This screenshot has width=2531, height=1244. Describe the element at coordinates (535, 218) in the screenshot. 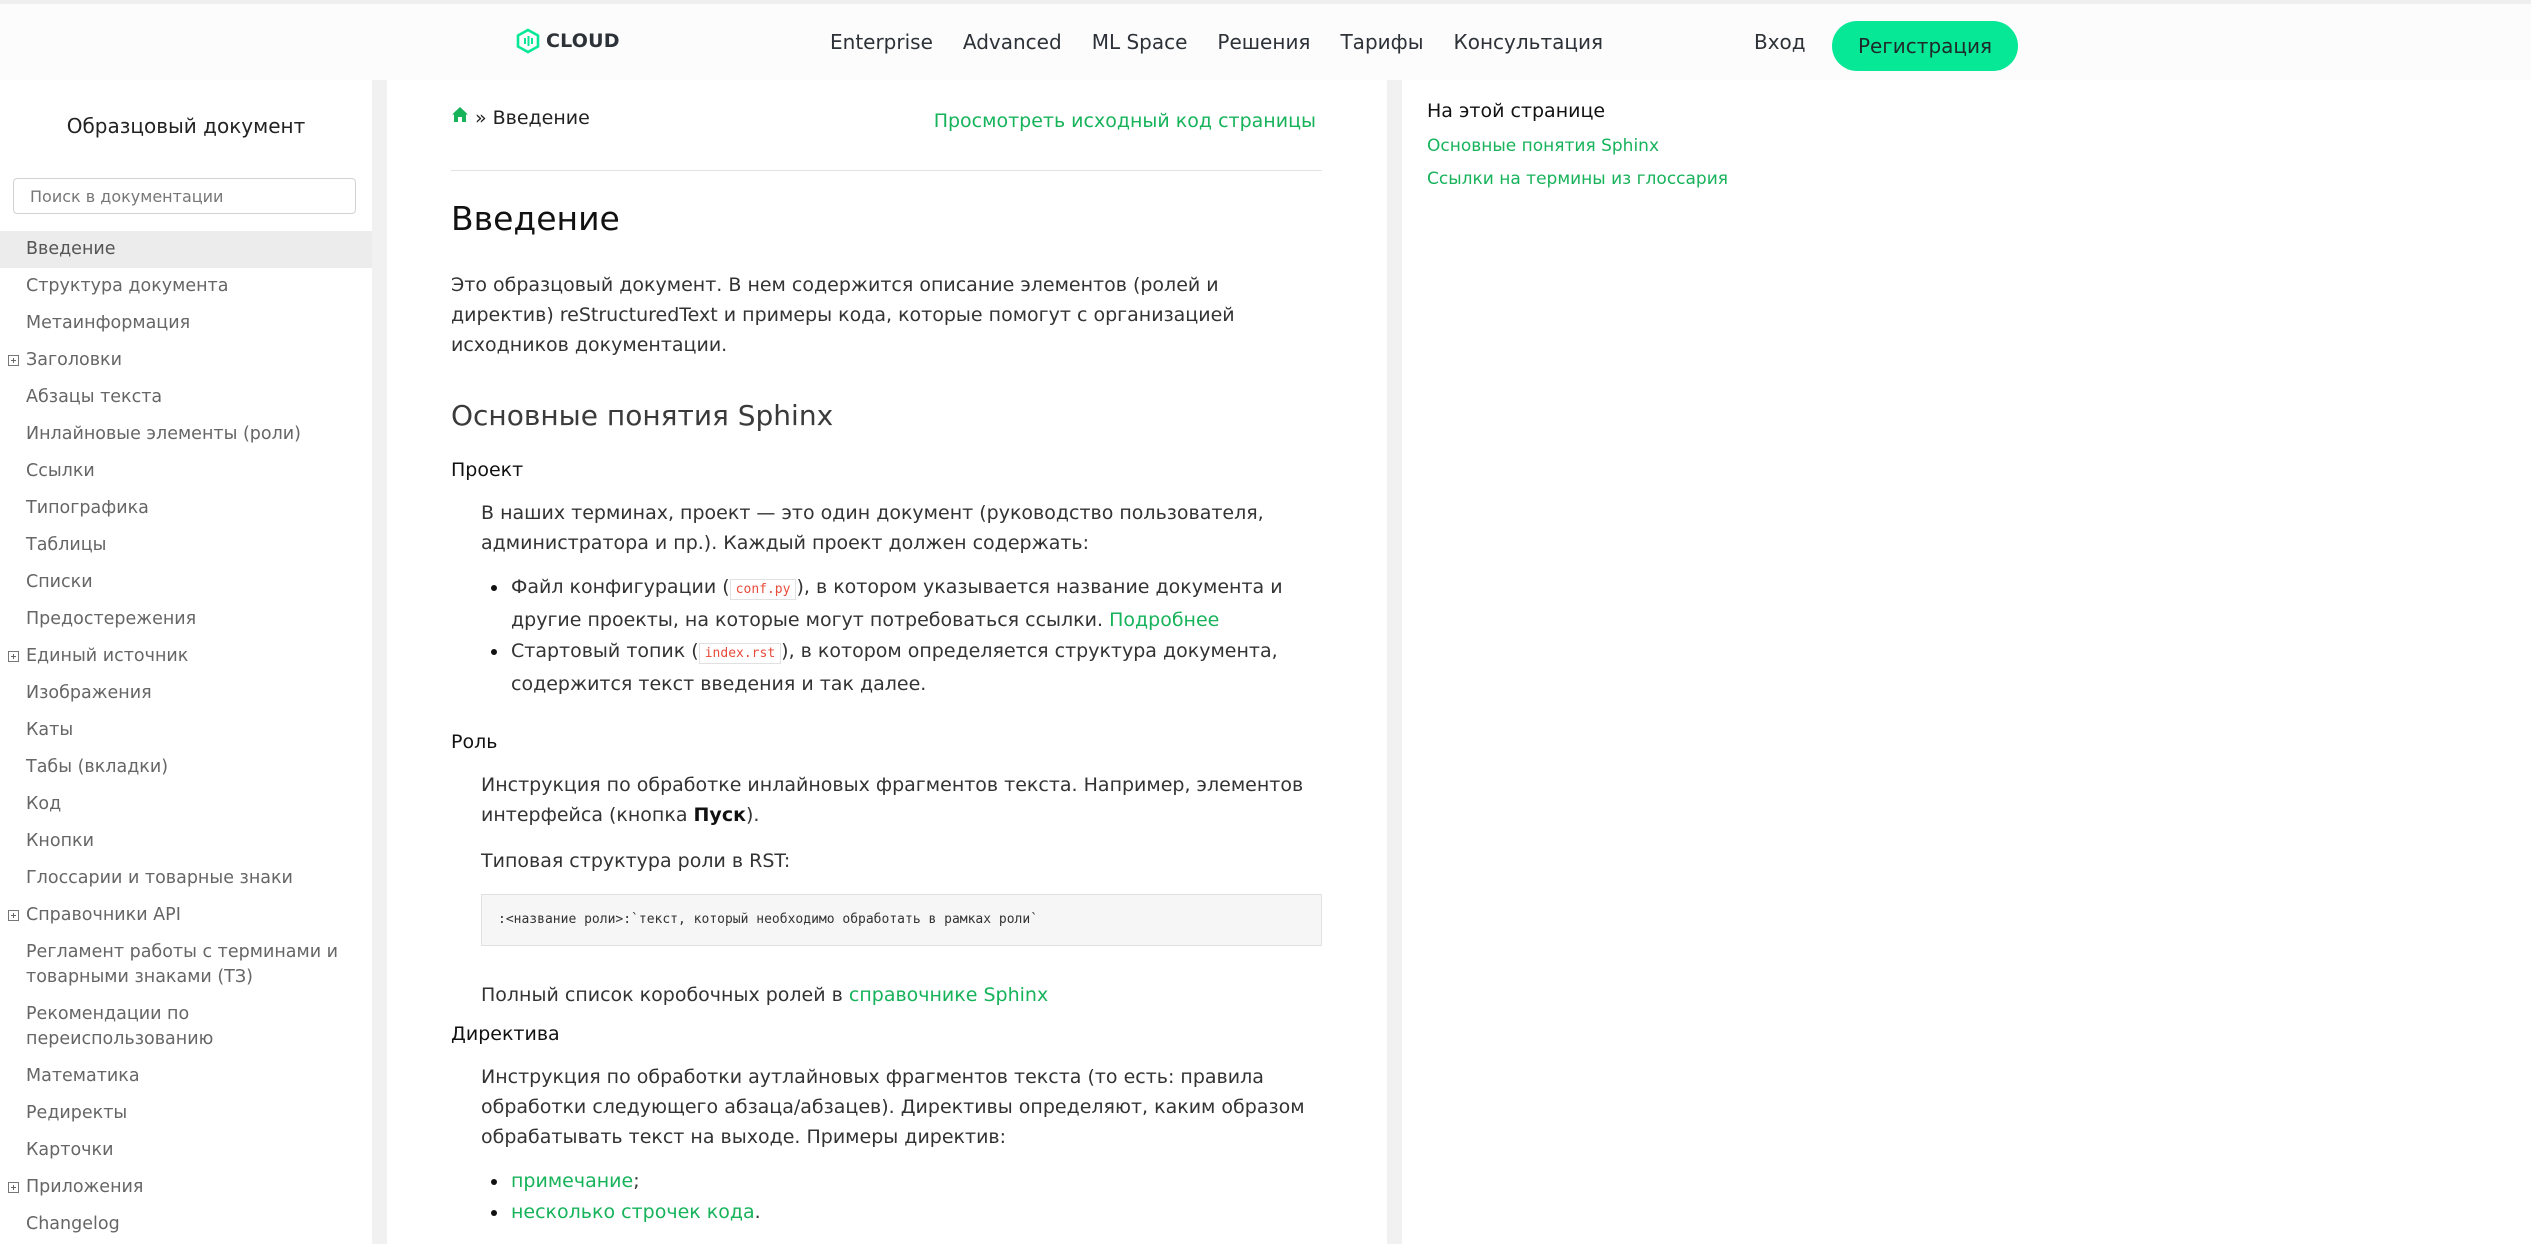

I see `page-title: Введение` at that location.